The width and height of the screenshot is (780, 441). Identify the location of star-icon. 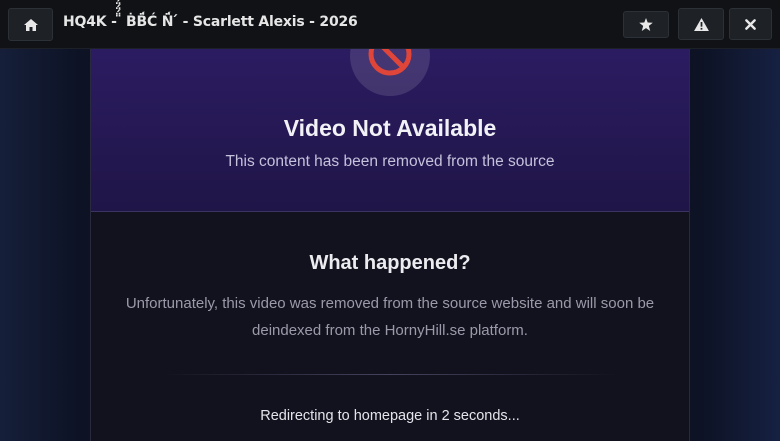
(646, 24).